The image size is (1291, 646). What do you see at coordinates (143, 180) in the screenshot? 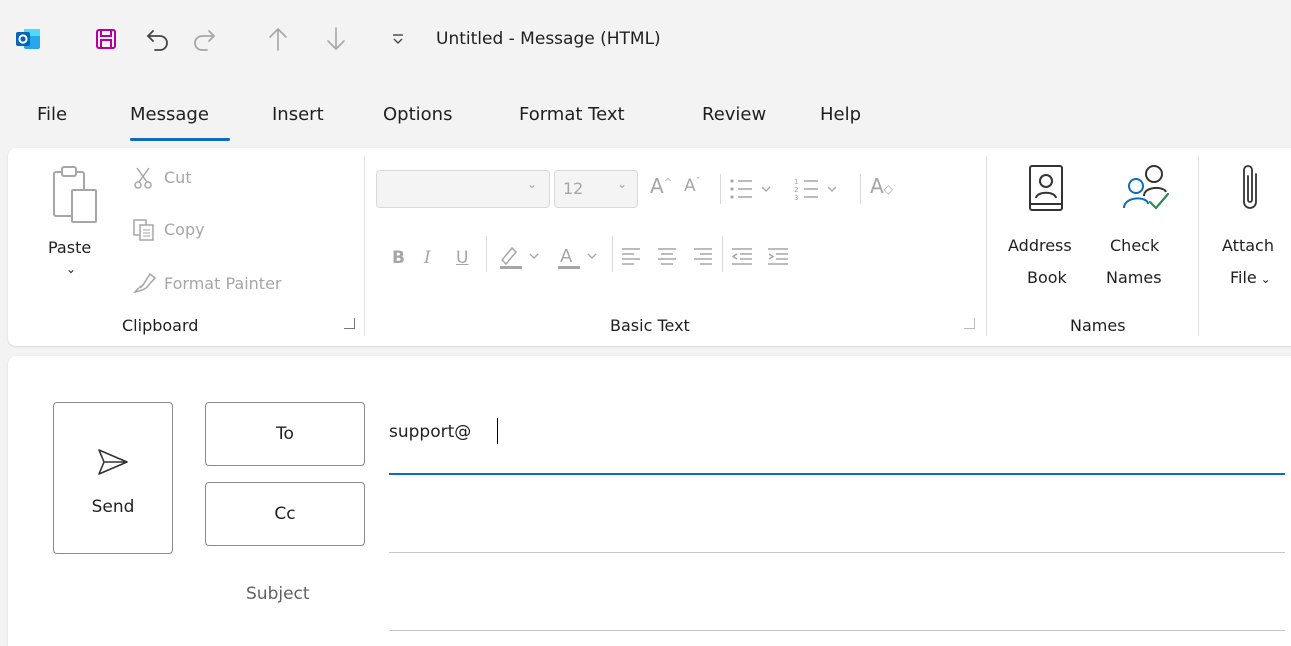
I see `cut-icon` at bounding box center [143, 180].